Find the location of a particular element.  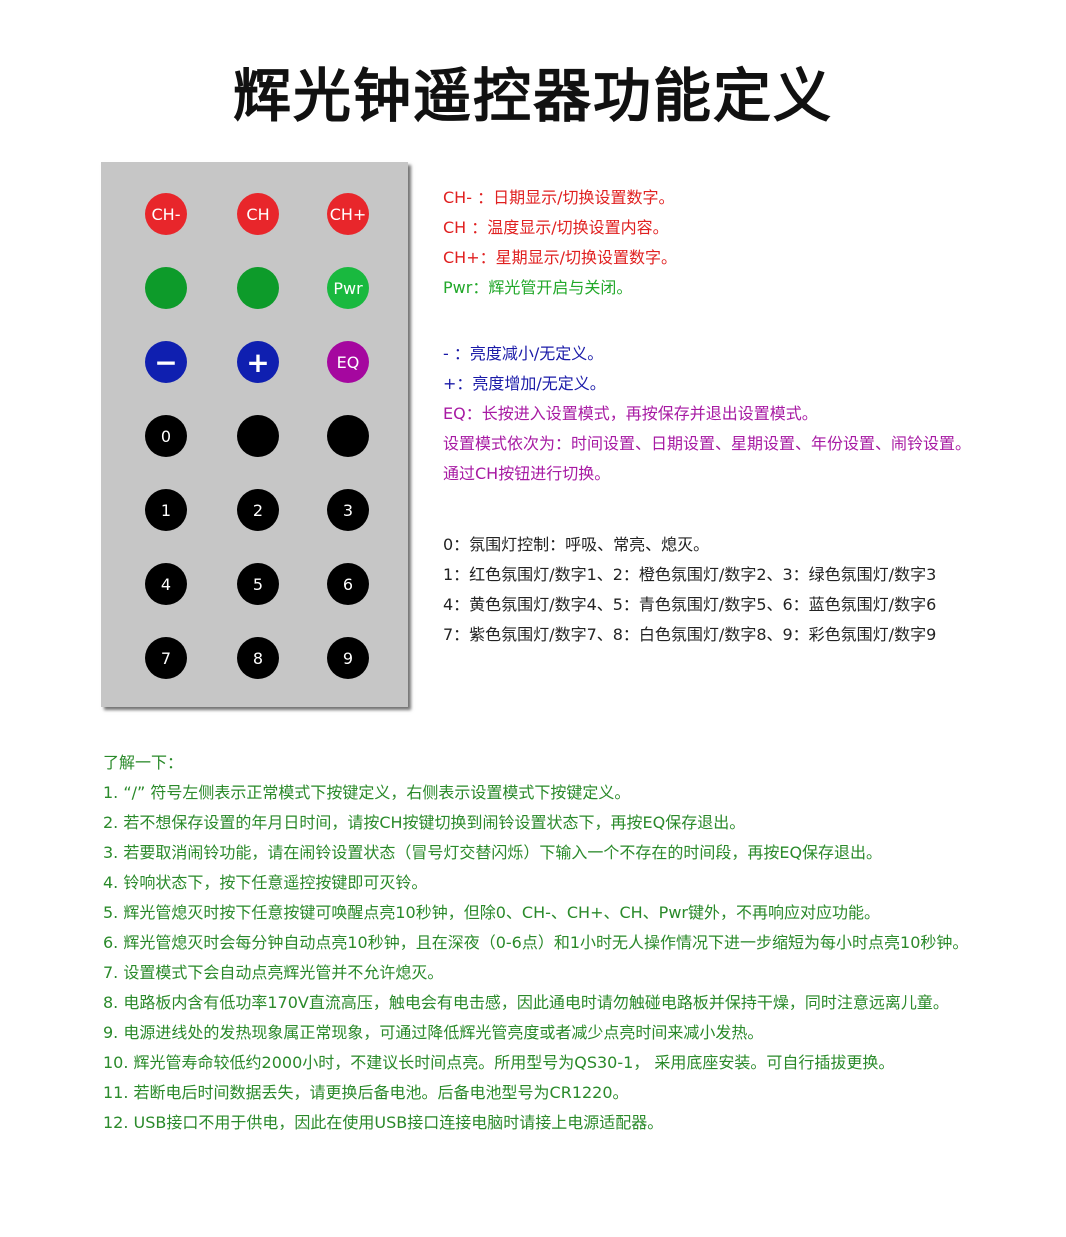

digit-2-button: 2 is located at coordinates (258, 510).